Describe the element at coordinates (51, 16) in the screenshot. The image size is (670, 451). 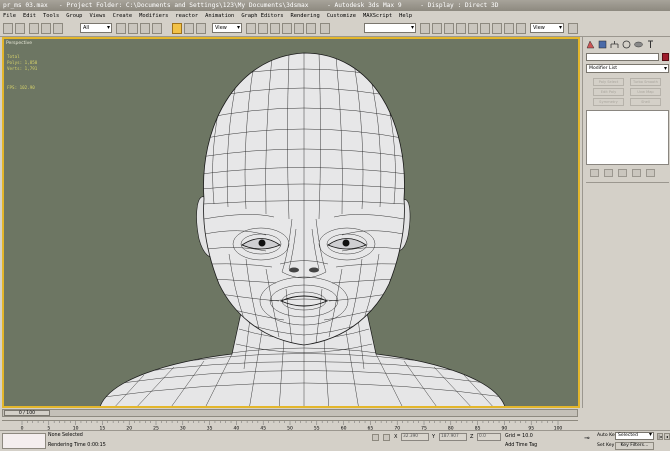
I see `menu-tools: Tools` at that location.